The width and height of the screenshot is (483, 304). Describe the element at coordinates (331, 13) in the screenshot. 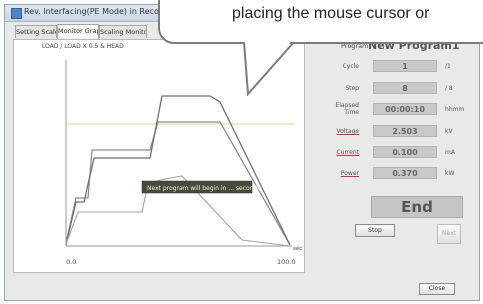

I see `callout-text: placing the mouse cursor or` at that location.